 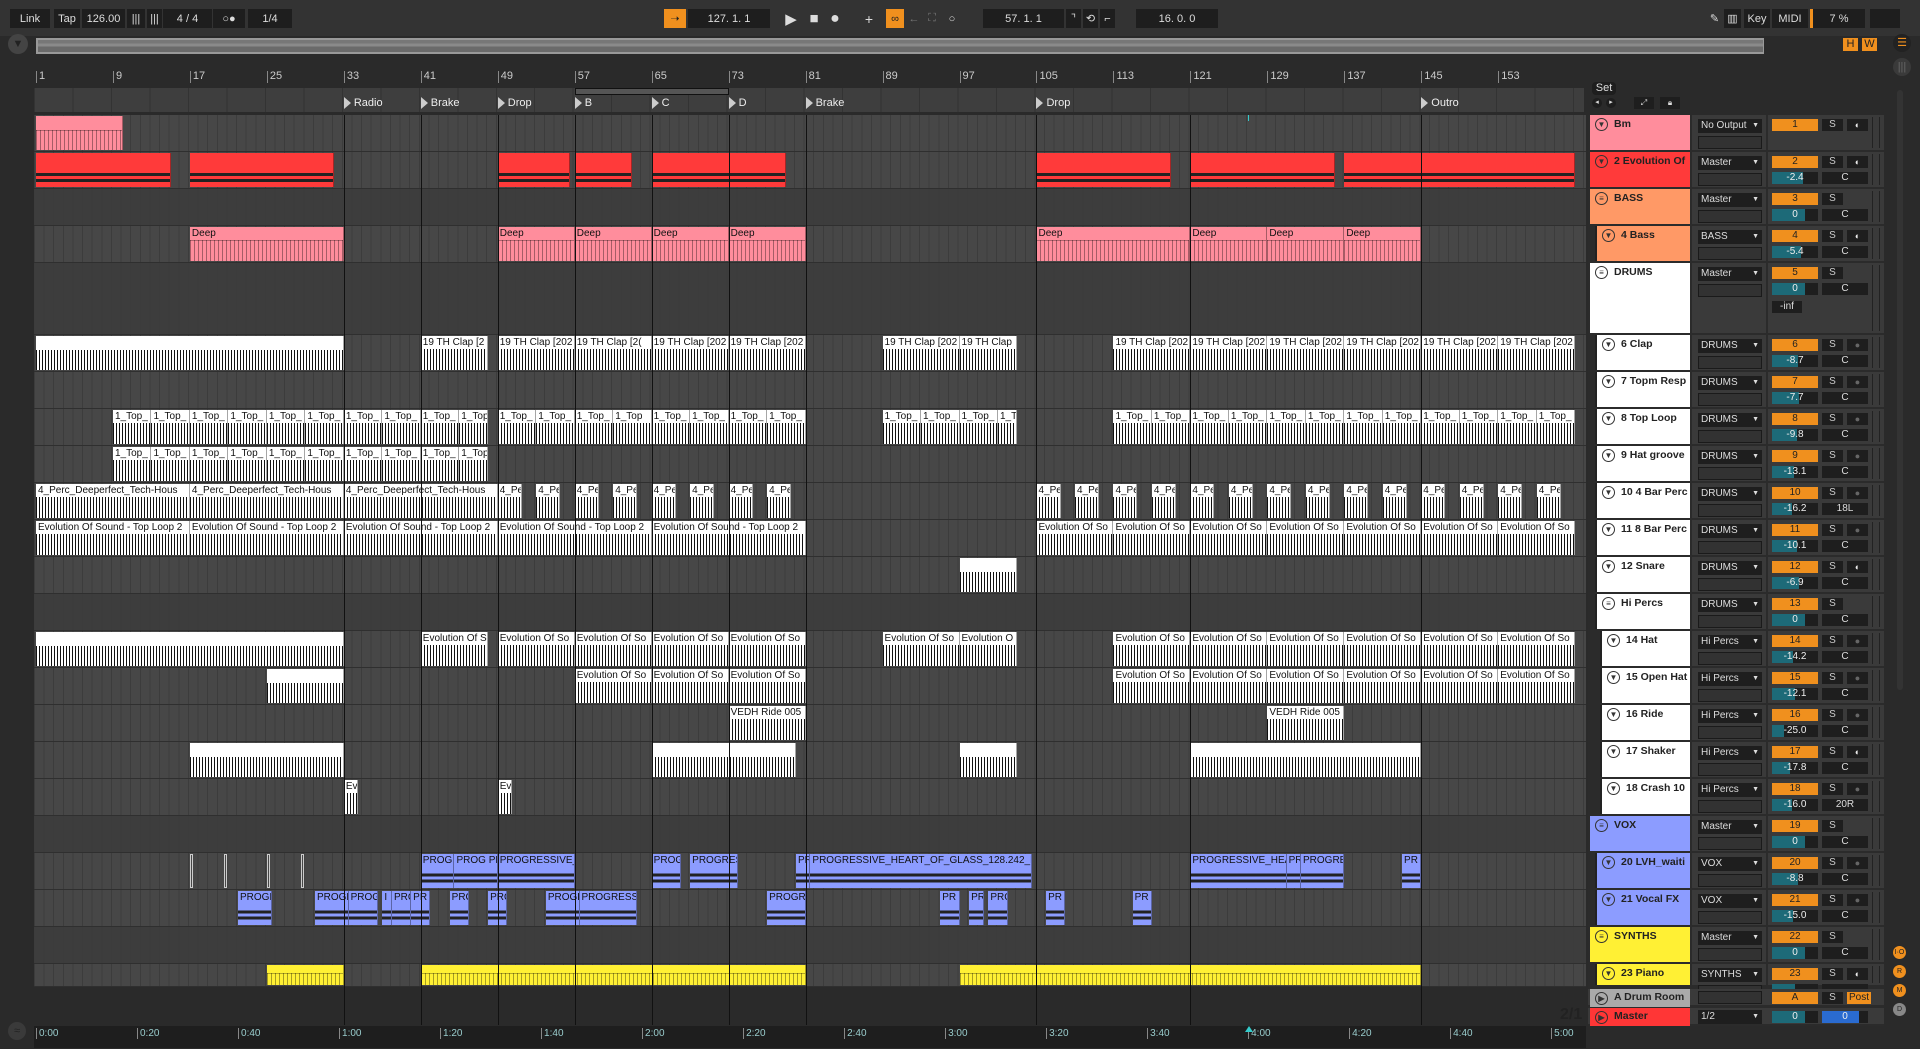 What do you see at coordinates (476, 871) in the screenshot?
I see `clip: PROG PR` at bounding box center [476, 871].